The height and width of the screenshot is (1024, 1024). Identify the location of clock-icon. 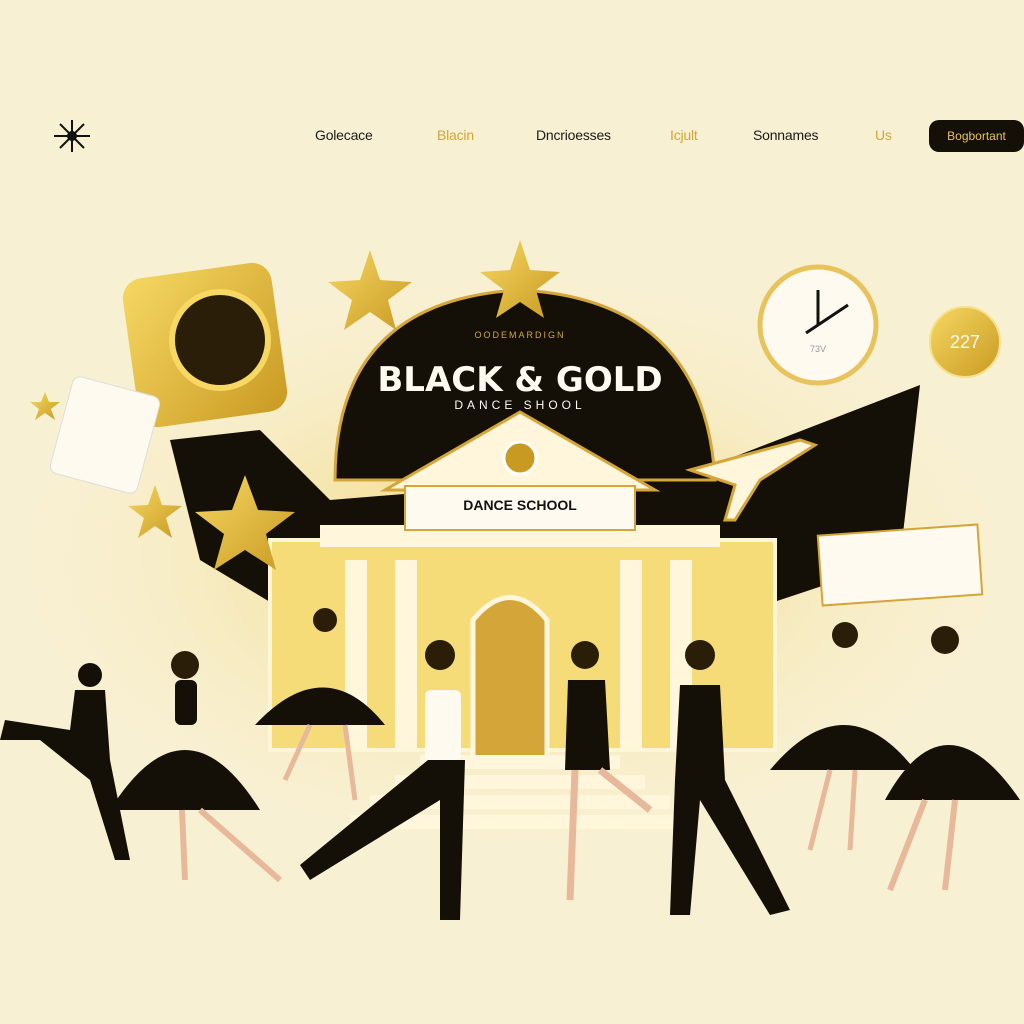
(818, 325).